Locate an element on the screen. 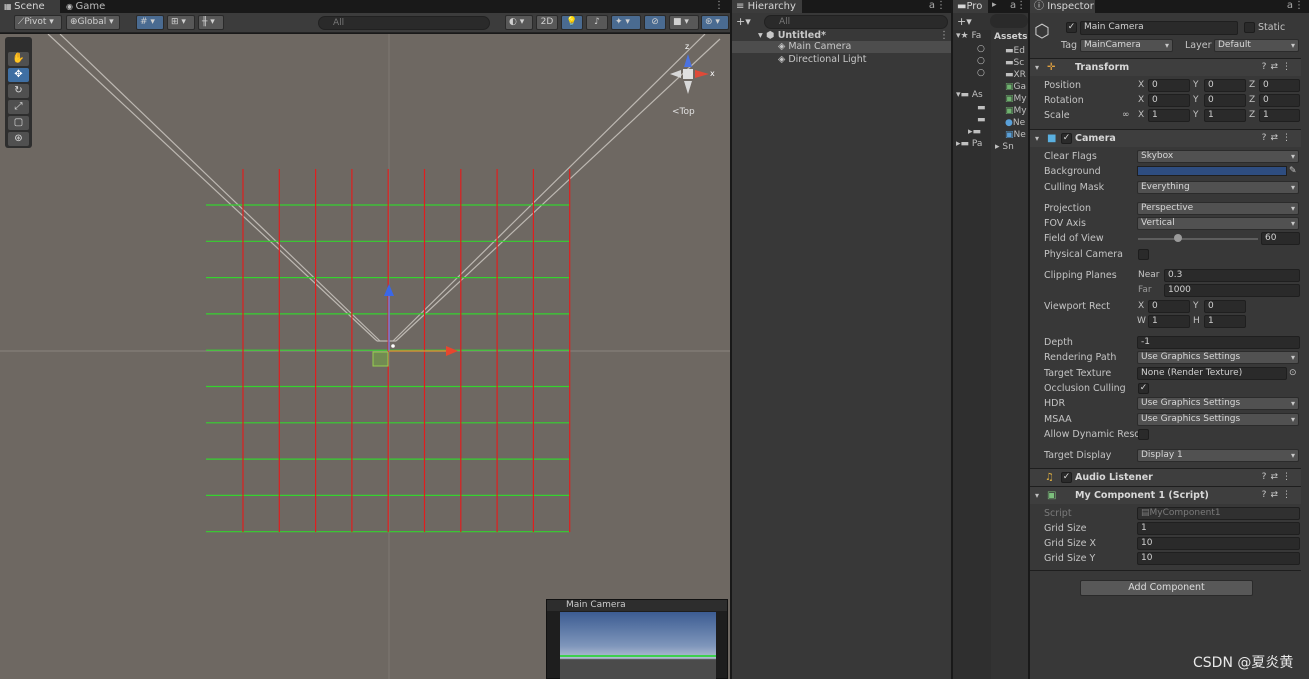  background-color-swatch is located at coordinates (1212, 171).